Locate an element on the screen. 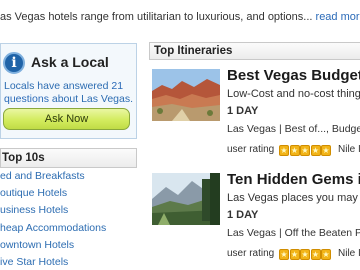  top10-item: usiness Hotels is located at coordinates (68, 210).